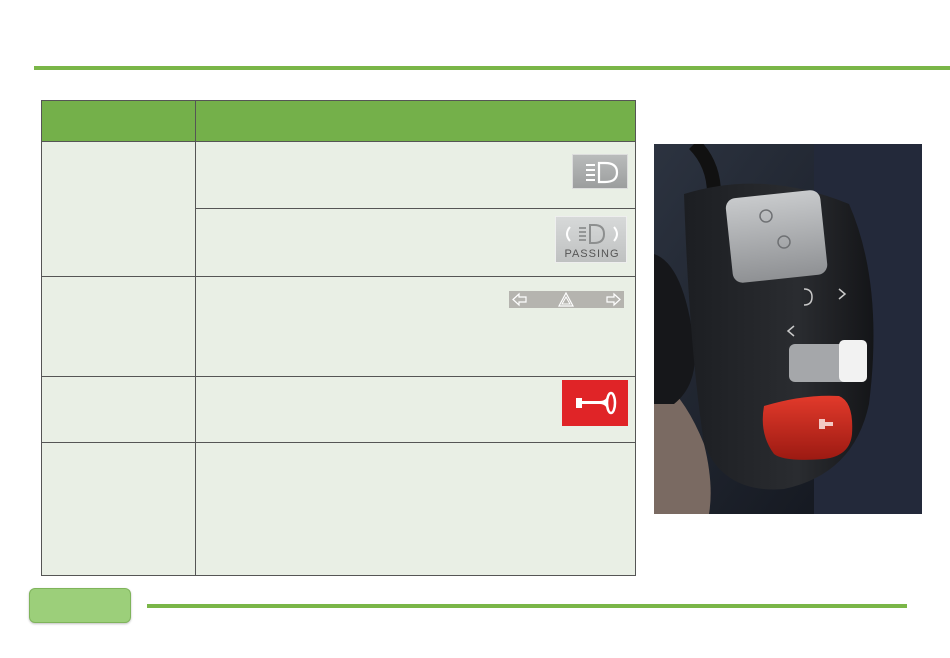 The width and height of the screenshot is (950, 658). Describe the element at coordinates (595, 403) in the screenshot. I see `horn-icon` at that location.